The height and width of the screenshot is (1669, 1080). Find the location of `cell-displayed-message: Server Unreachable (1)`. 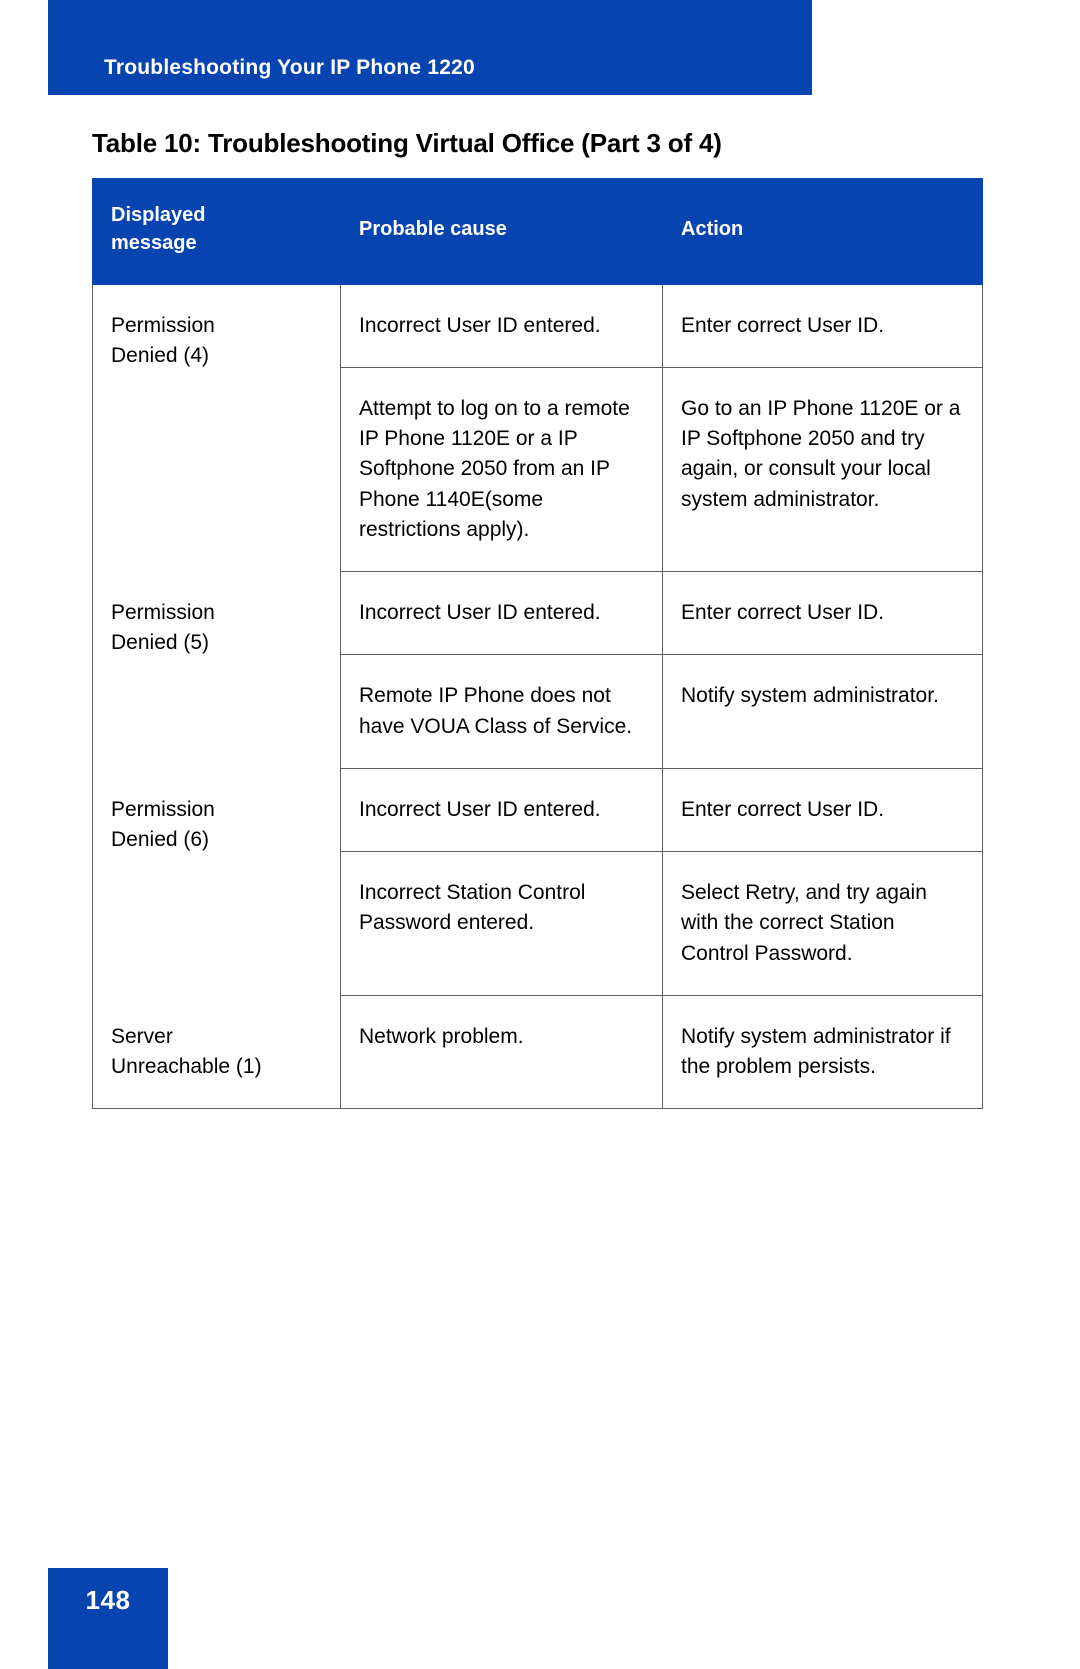

cell-displayed-message: Server Unreachable (1) is located at coordinates (216, 1052).